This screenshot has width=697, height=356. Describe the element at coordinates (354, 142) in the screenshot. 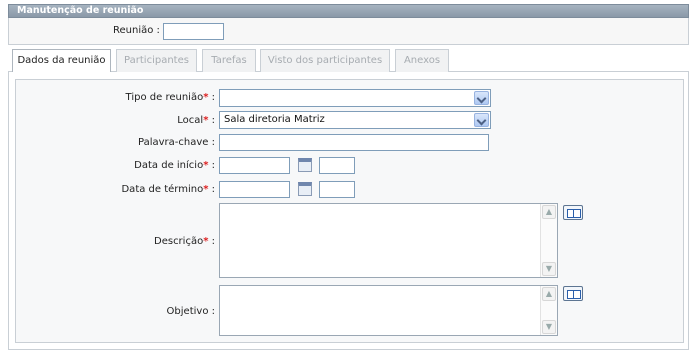

I see `palavra-chave-input` at that location.